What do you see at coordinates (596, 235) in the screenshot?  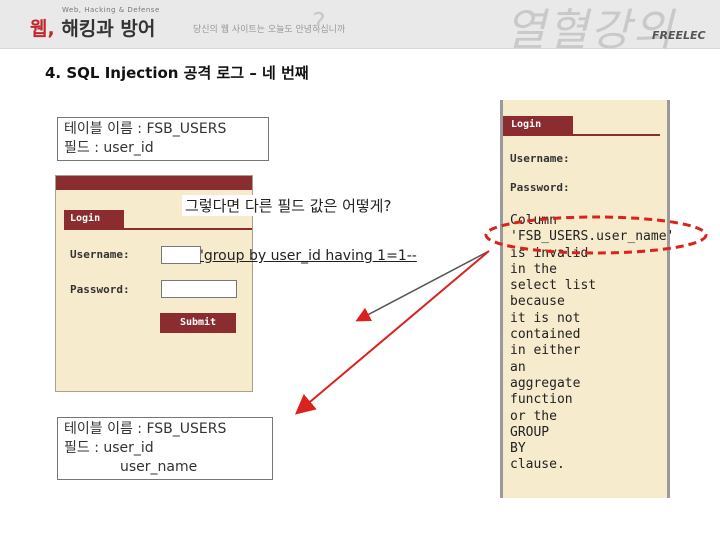 I see `highlight-ellipse` at bounding box center [596, 235].